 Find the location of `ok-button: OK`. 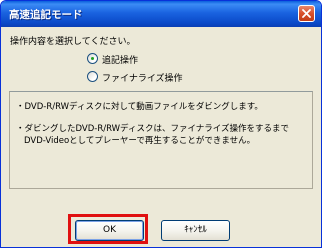

ok-button: OK is located at coordinates (109, 230).